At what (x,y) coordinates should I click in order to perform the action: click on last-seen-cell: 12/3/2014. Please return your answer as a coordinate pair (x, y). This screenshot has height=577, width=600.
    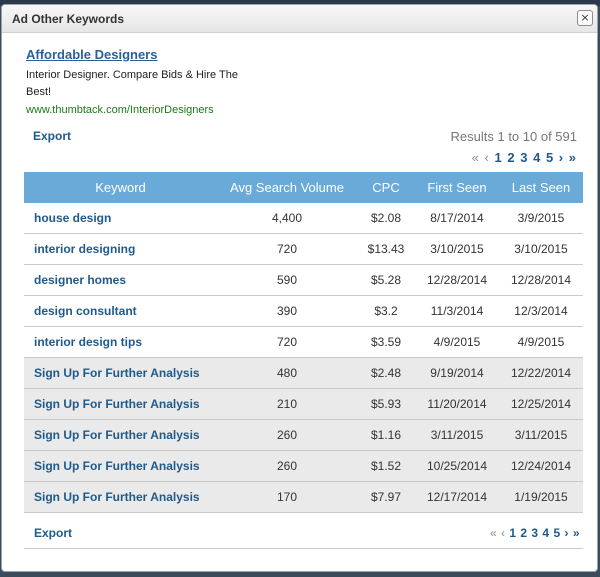
    Looking at the image, I should click on (541, 311).